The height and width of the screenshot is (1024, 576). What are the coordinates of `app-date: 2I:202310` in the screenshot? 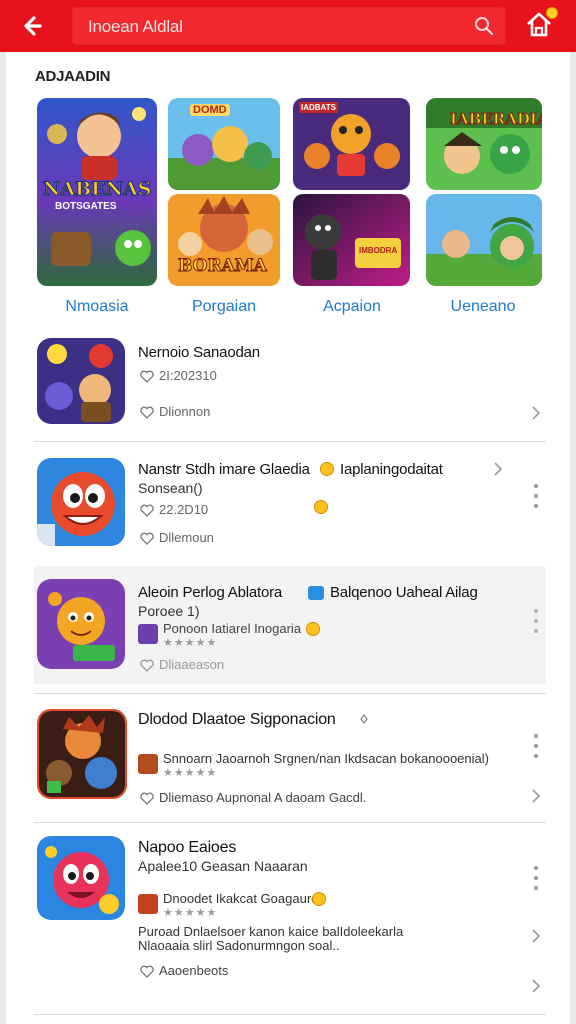 It's located at (188, 375).